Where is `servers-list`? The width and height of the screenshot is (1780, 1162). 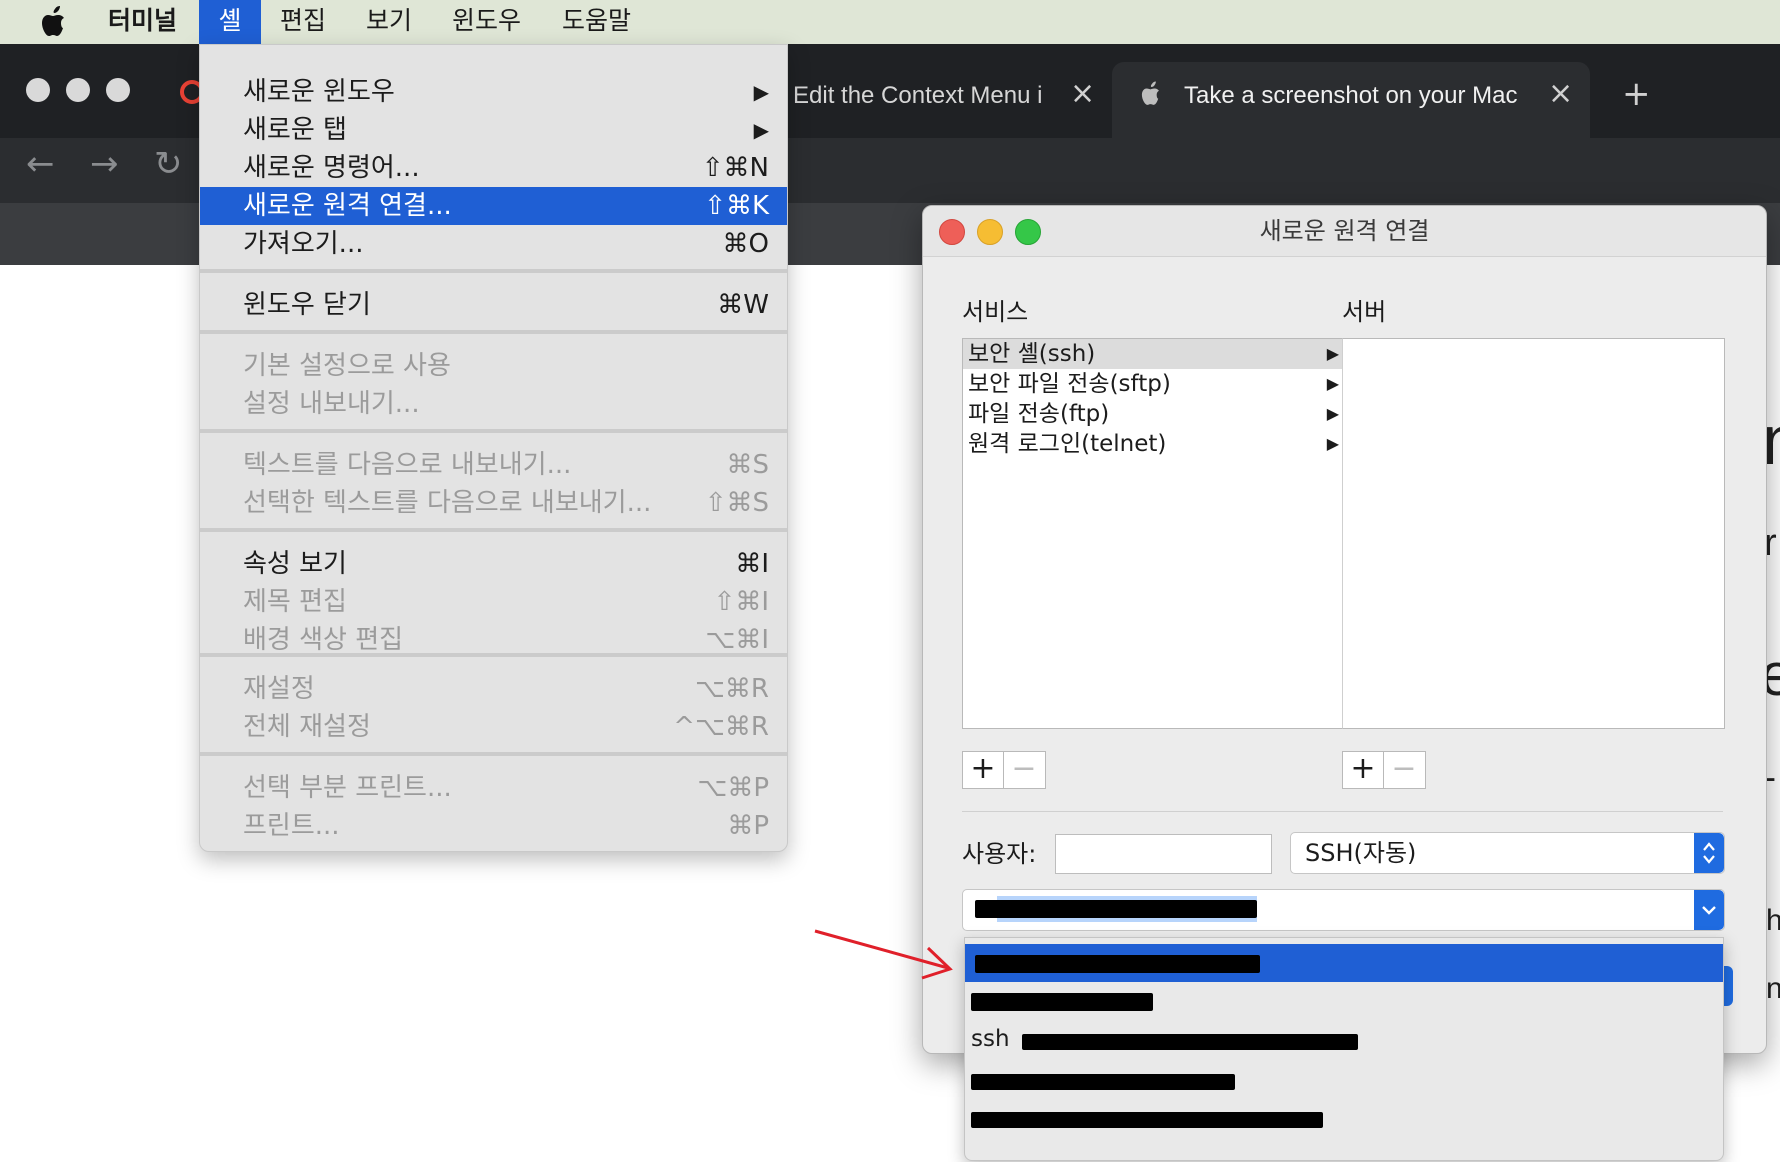 servers-list is located at coordinates (1533, 533).